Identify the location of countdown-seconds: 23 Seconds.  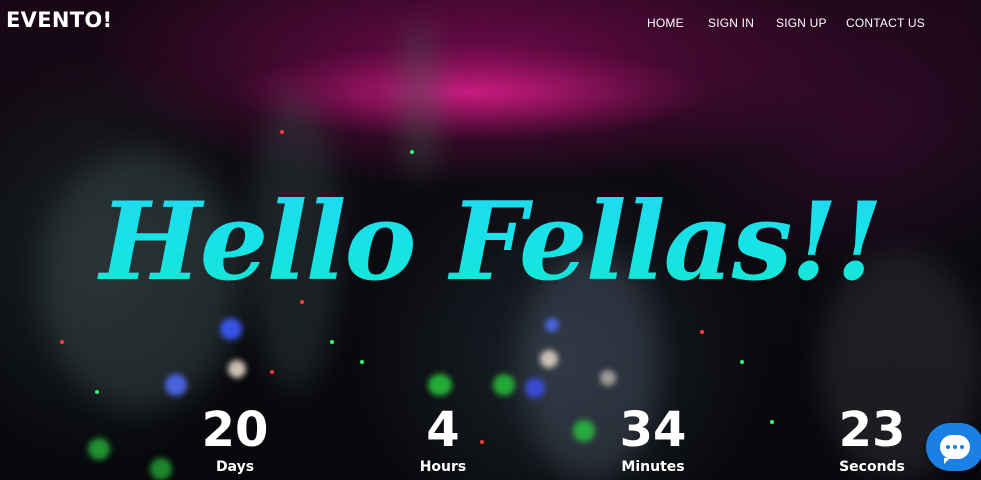
(872, 437).